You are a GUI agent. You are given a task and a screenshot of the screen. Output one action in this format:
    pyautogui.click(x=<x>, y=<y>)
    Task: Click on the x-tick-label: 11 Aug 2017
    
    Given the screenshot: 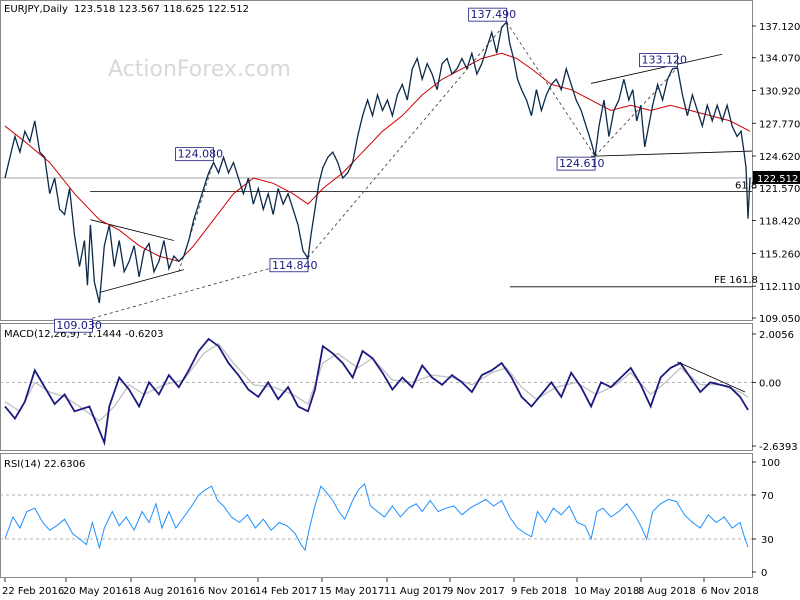 What is the action you would take?
    pyautogui.click(x=416, y=591)
    